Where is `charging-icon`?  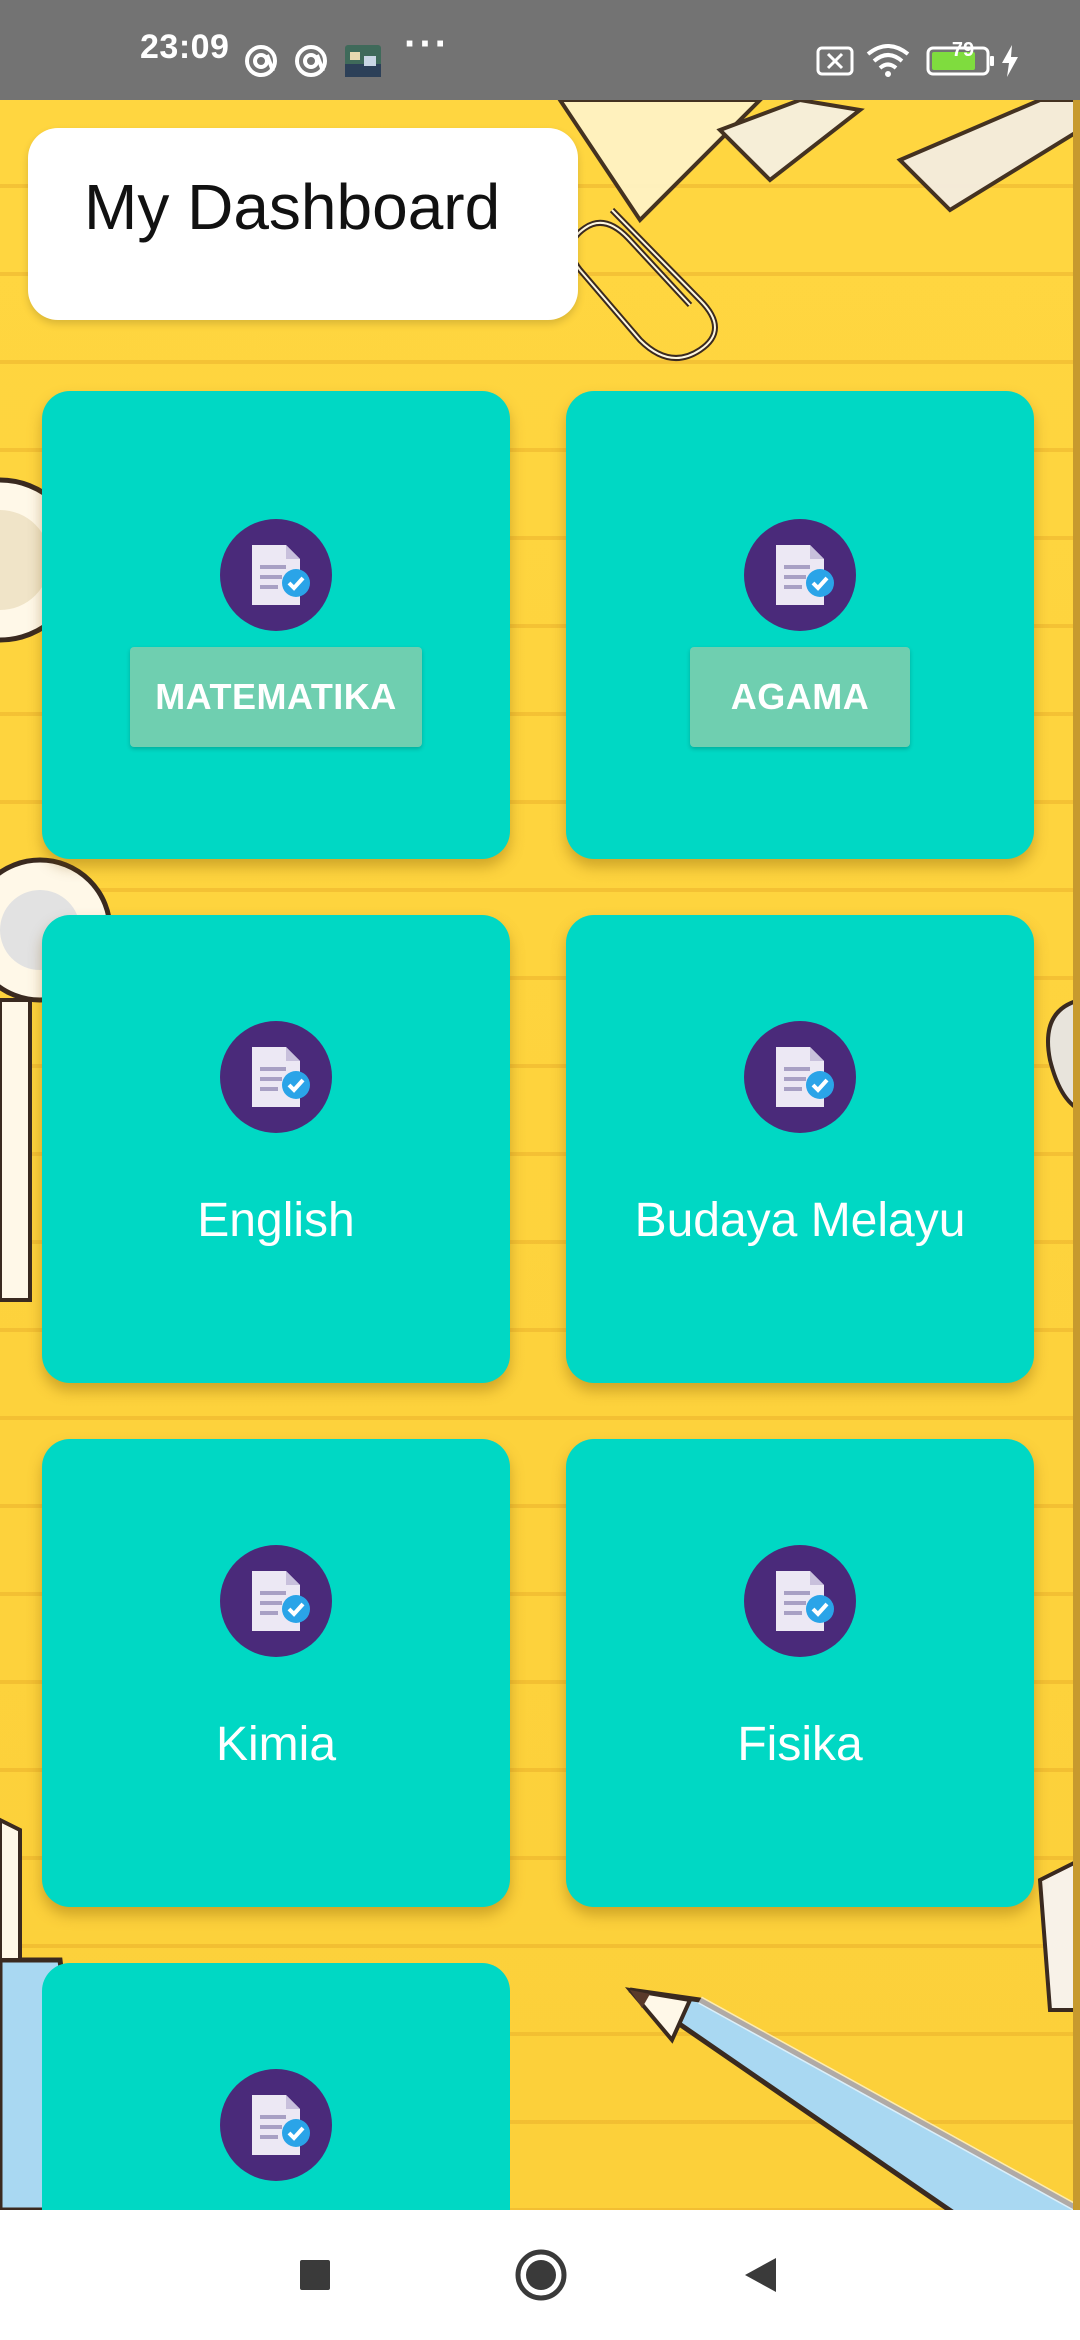
charging-icon is located at coordinates (1010, 63).